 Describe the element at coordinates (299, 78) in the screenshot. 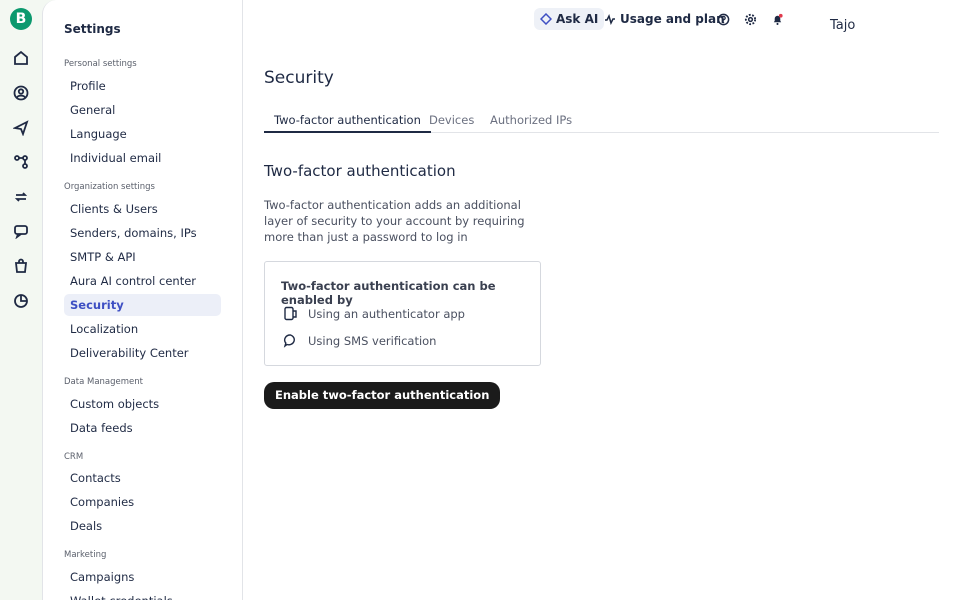

I see `page-title: Security` at that location.